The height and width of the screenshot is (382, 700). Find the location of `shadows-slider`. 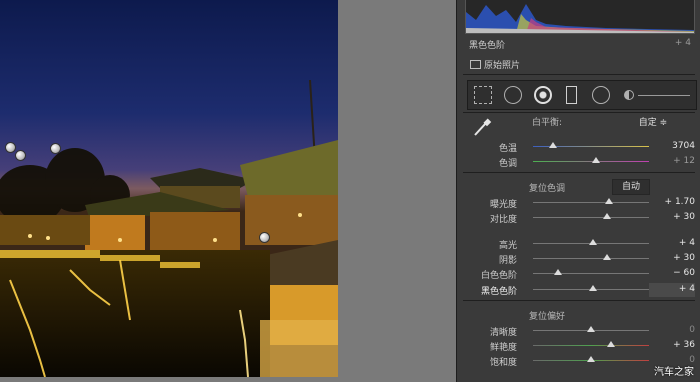

shadows-slider is located at coordinates (591, 258).